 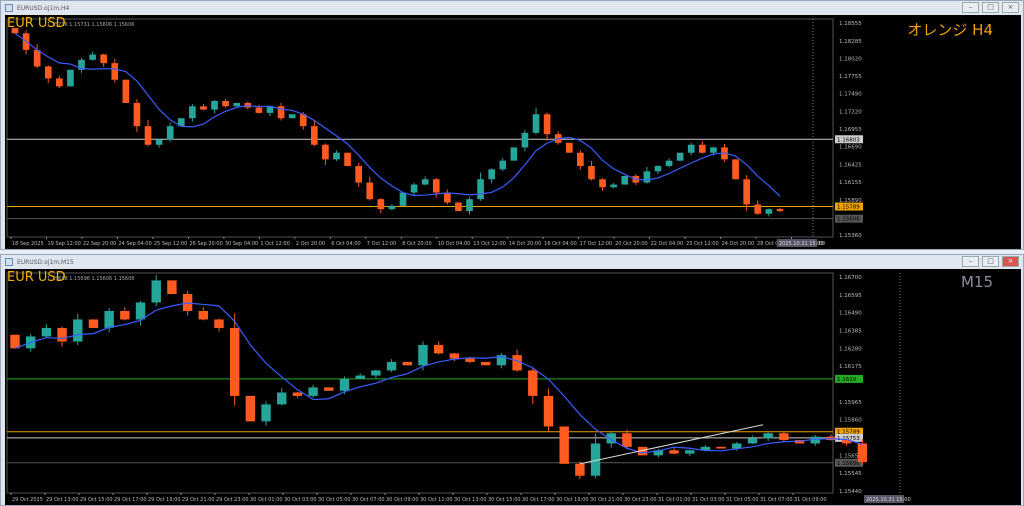 What do you see at coordinates (850, 403) in the screenshot?
I see `y-tick-label: 1.15965` at bounding box center [850, 403].